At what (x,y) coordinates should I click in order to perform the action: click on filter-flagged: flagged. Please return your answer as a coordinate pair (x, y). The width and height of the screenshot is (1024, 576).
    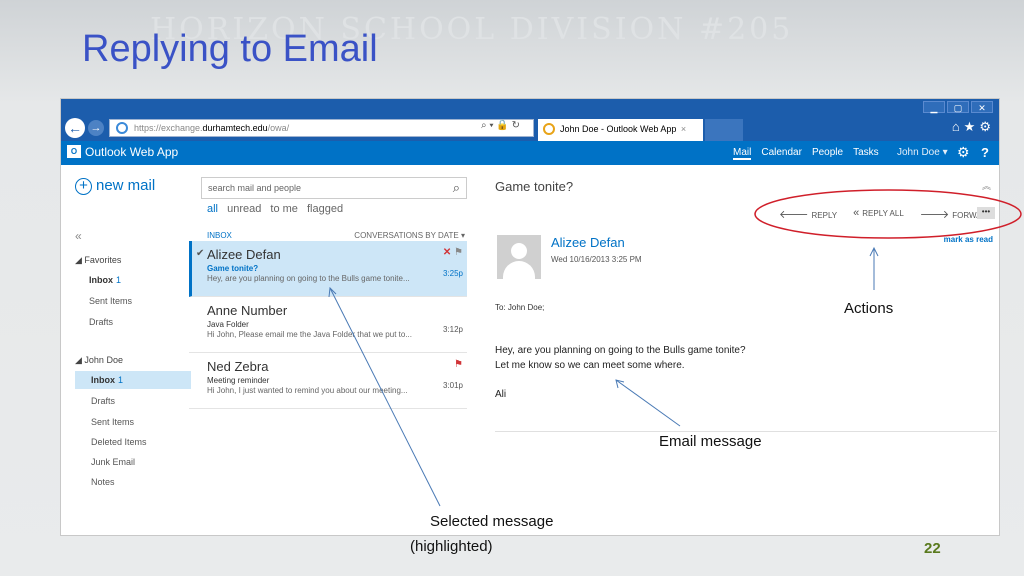
    Looking at the image, I should click on (325, 209).